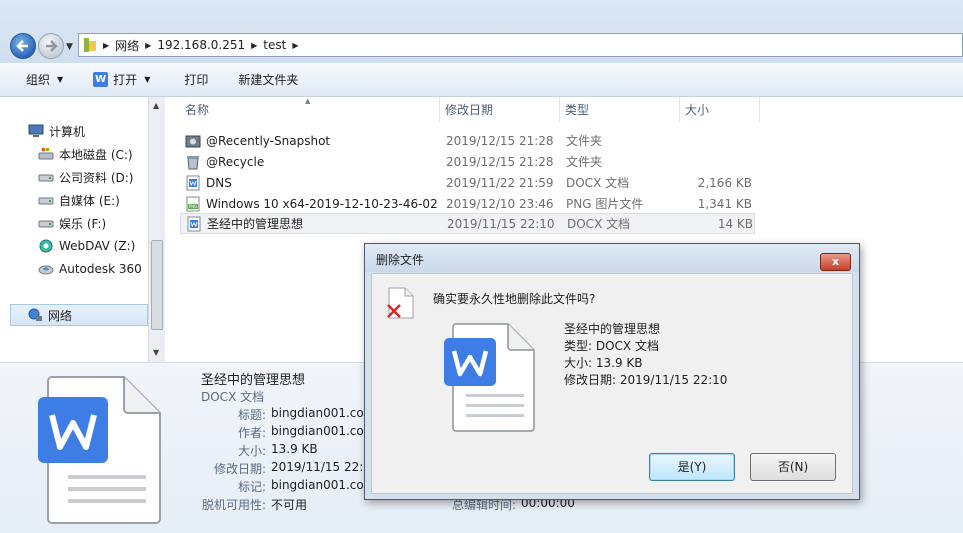 This screenshot has width=963, height=533. What do you see at coordinates (268, 80) in the screenshot?
I see `new-folder-label: 新建文件夹` at bounding box center [268, 80].